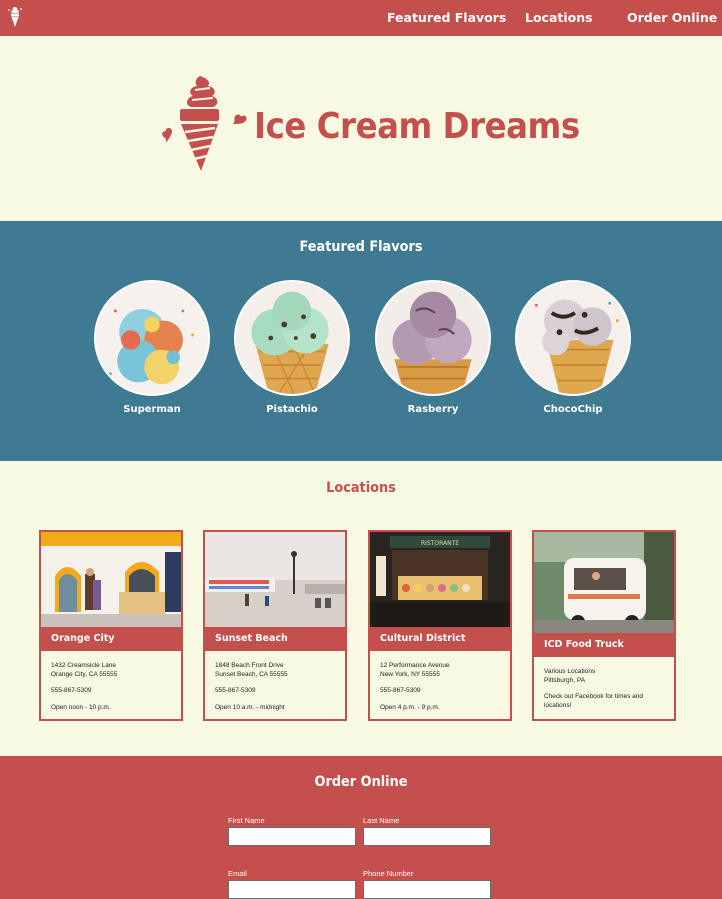 The image size is (722, 899). I want to click on address-line: 12 Performance Avenue, so click(415, 665).